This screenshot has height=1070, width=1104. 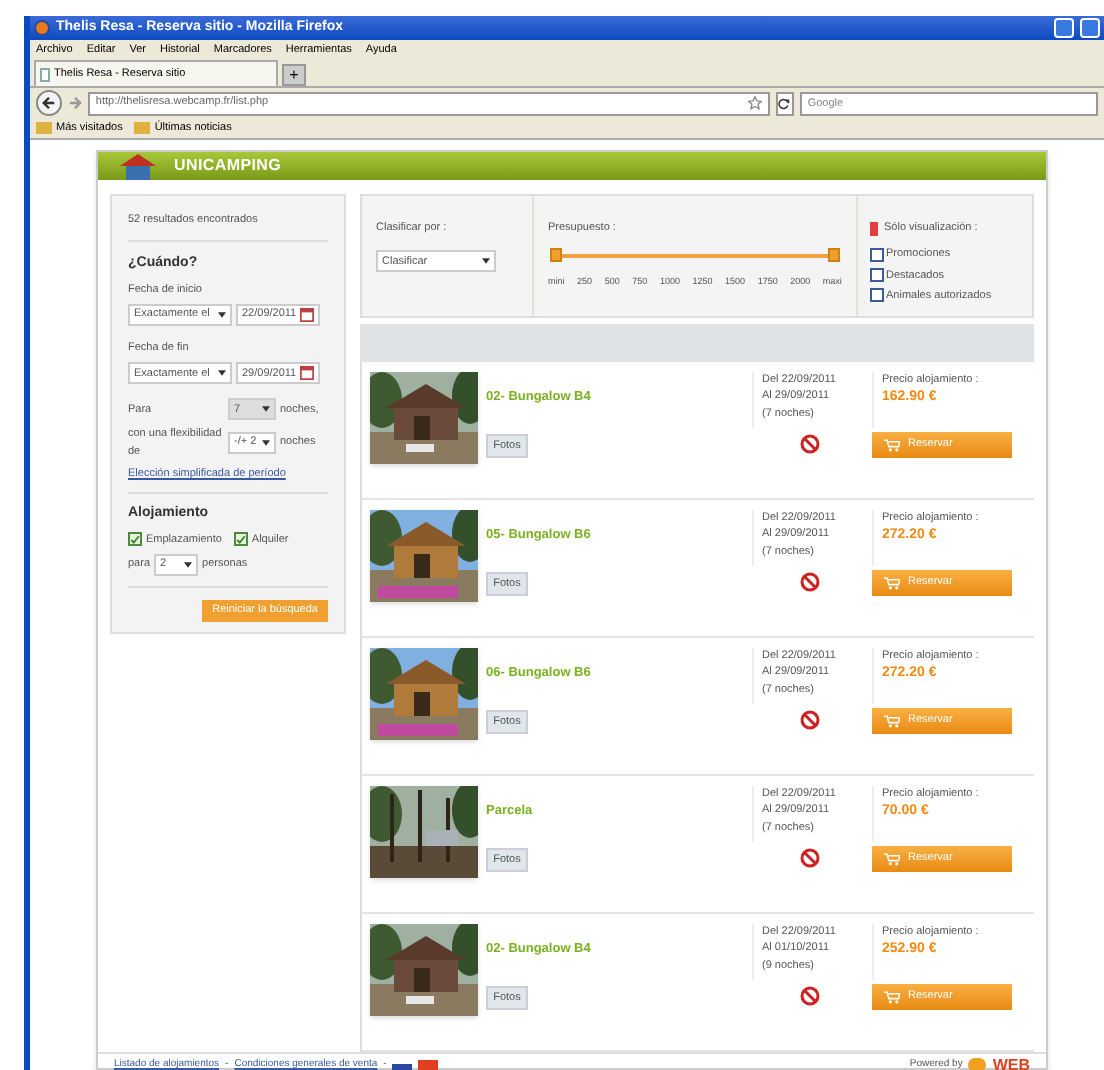 I want to click on brand-name: UNICAMPING, so click(x=228, y=166).